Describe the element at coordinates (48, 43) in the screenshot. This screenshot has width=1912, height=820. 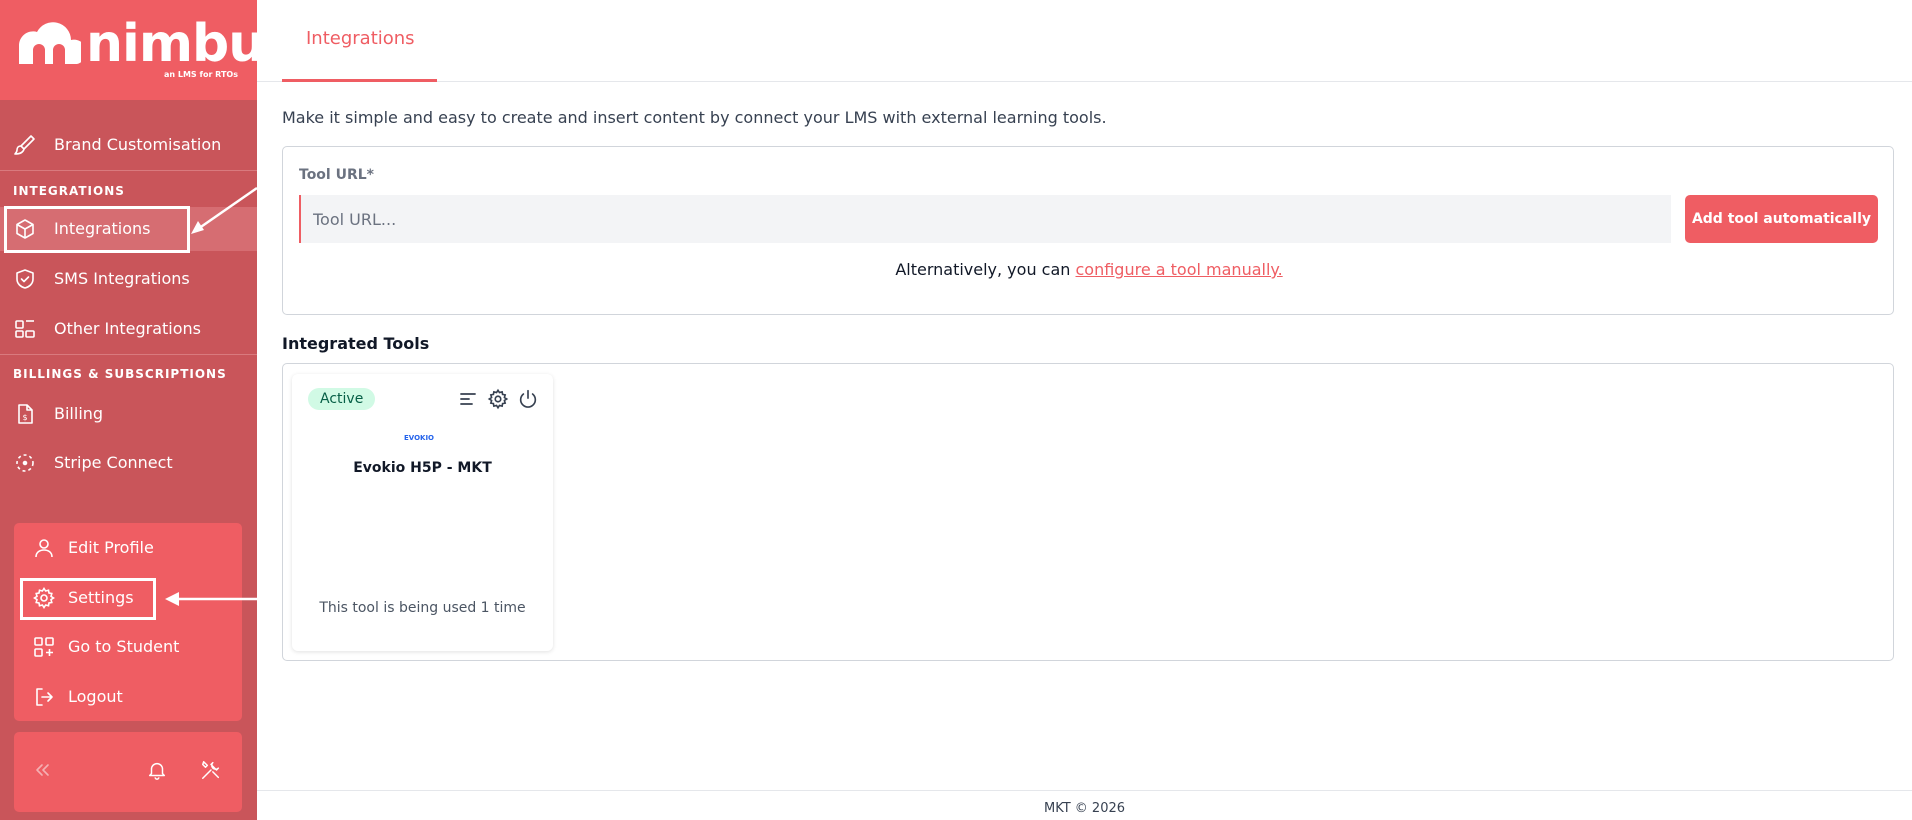
I see `cloud-logo-icon` at that location.